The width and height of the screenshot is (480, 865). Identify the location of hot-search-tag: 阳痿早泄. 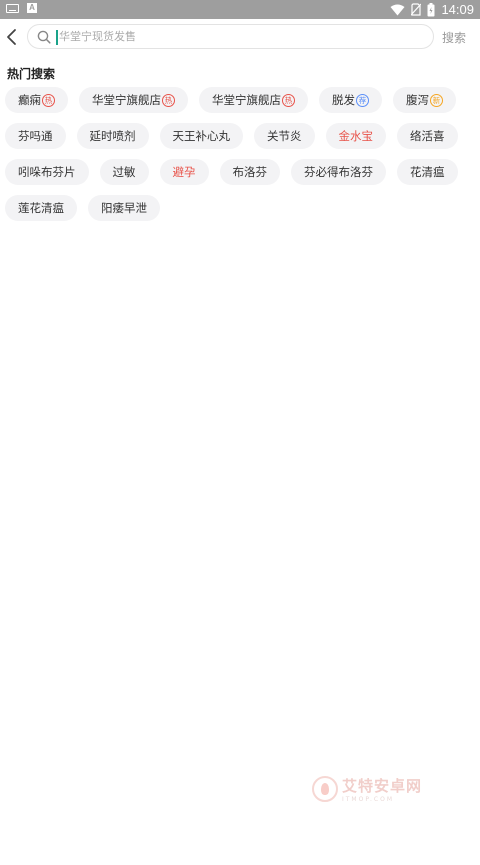
(124, 208).